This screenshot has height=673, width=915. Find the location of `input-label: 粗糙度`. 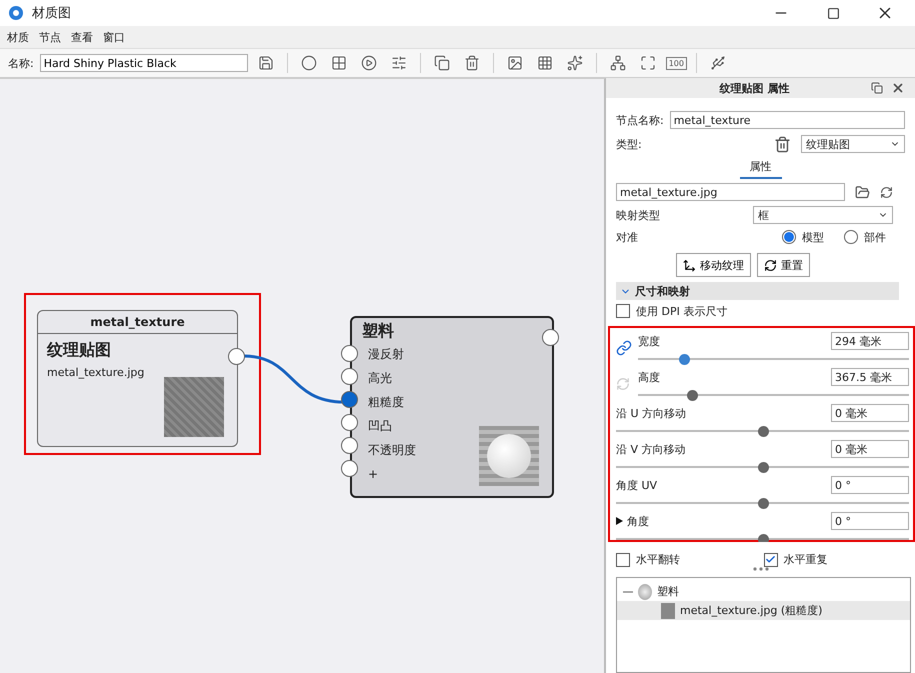

input-label: 粗糙度 is located at coordinates (386, 402).